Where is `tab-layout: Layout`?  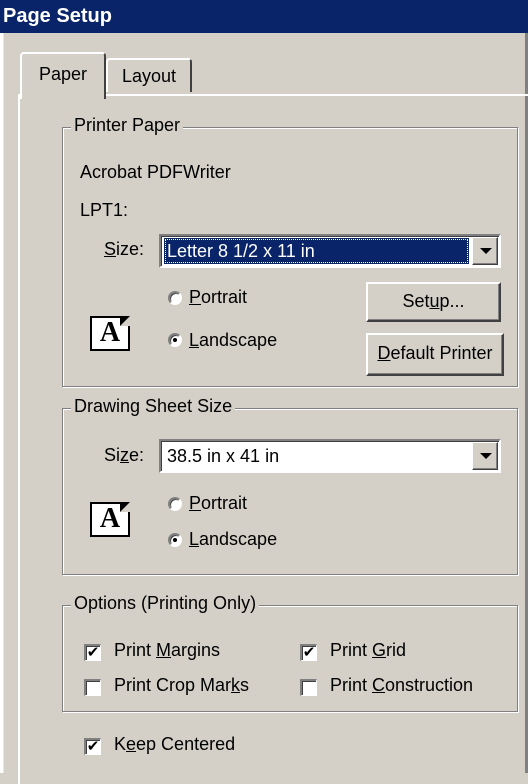
tab-layout: Layout is located at coordinates (149, 75).